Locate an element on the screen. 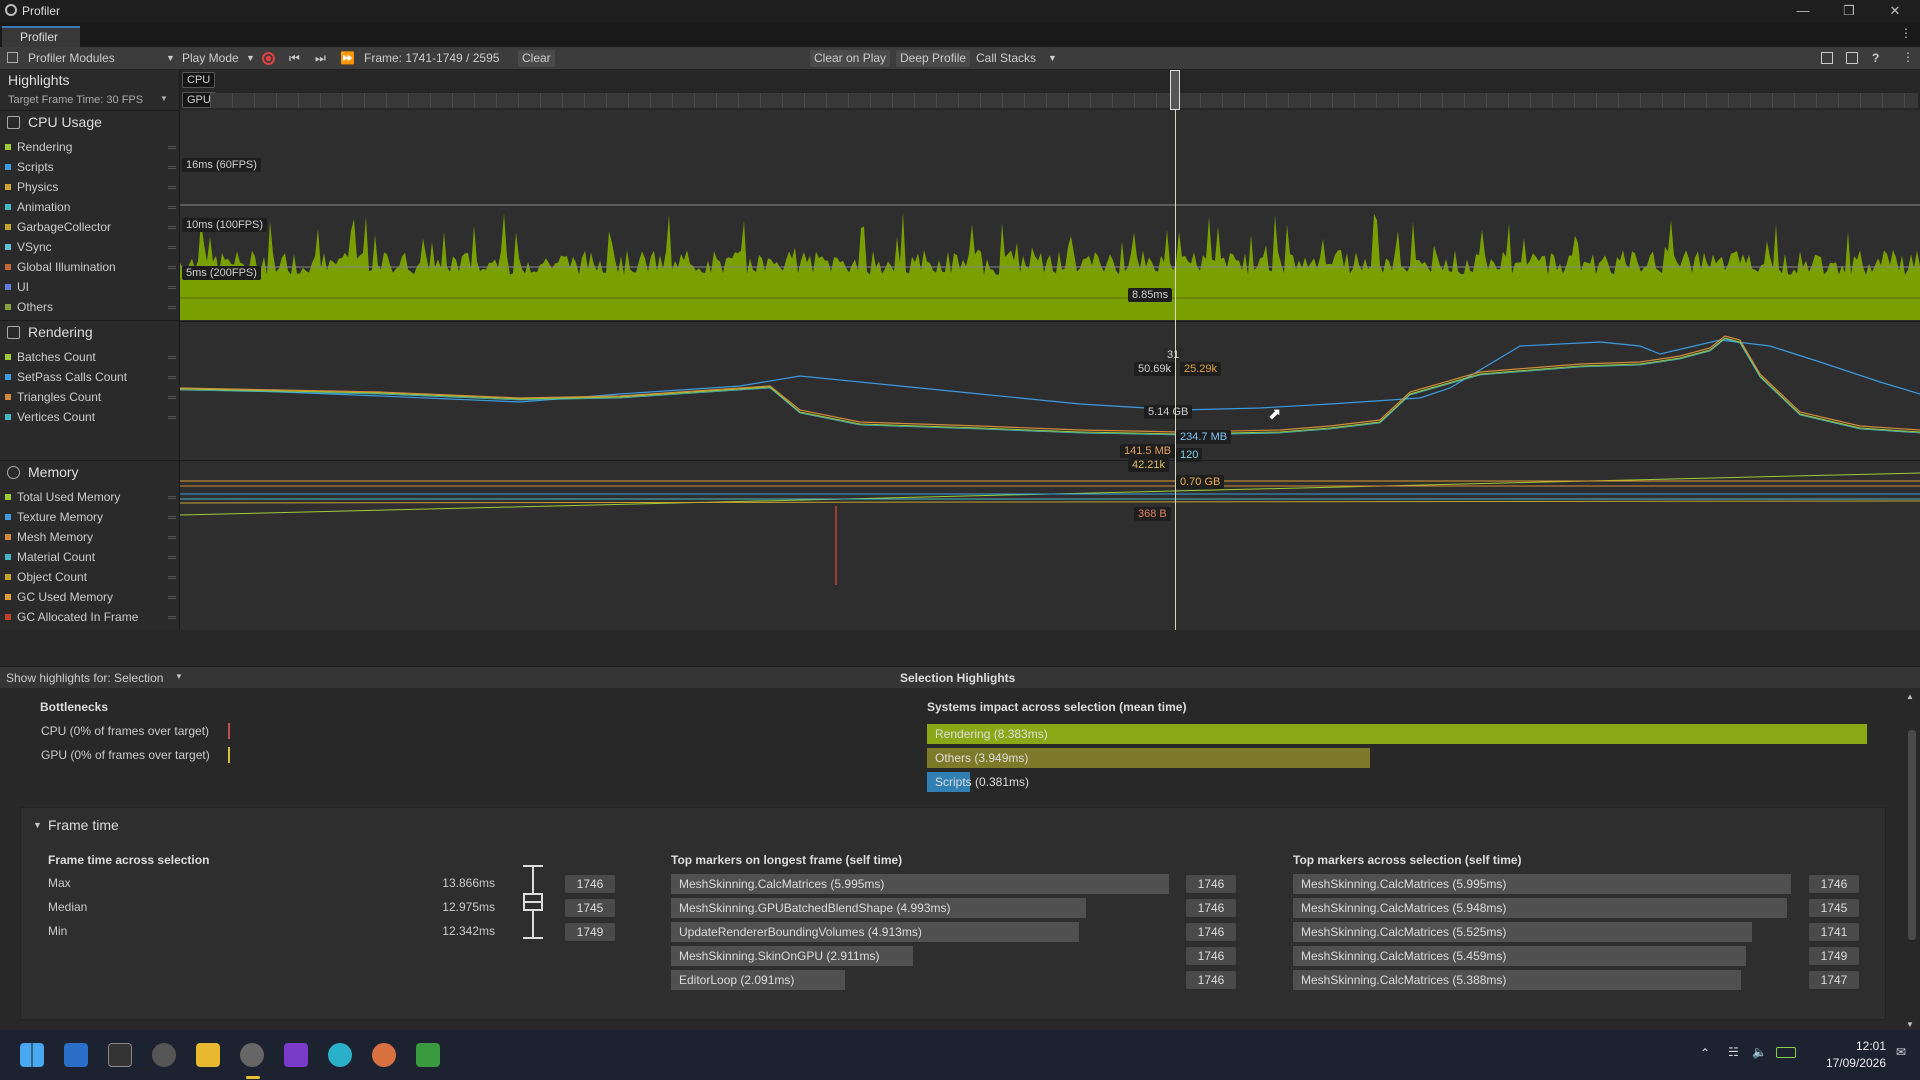 The height and width of the screenshot is (1080, 1920). close-button: ✕ is located at coordinates (1895, 11).